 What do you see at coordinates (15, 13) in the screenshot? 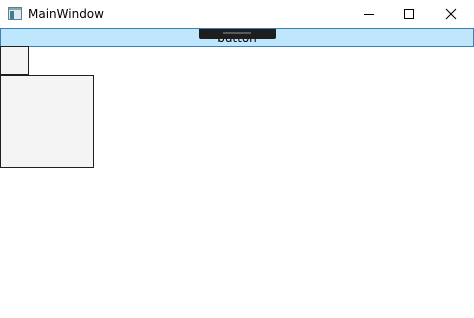
I see `app-window-icon` at bounding box center [15, 13].